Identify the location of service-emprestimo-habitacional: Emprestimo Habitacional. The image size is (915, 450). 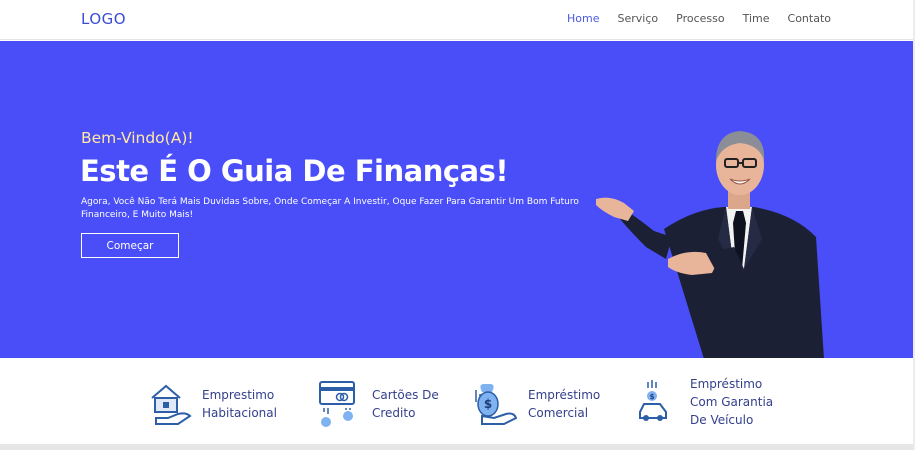
(212, 404).